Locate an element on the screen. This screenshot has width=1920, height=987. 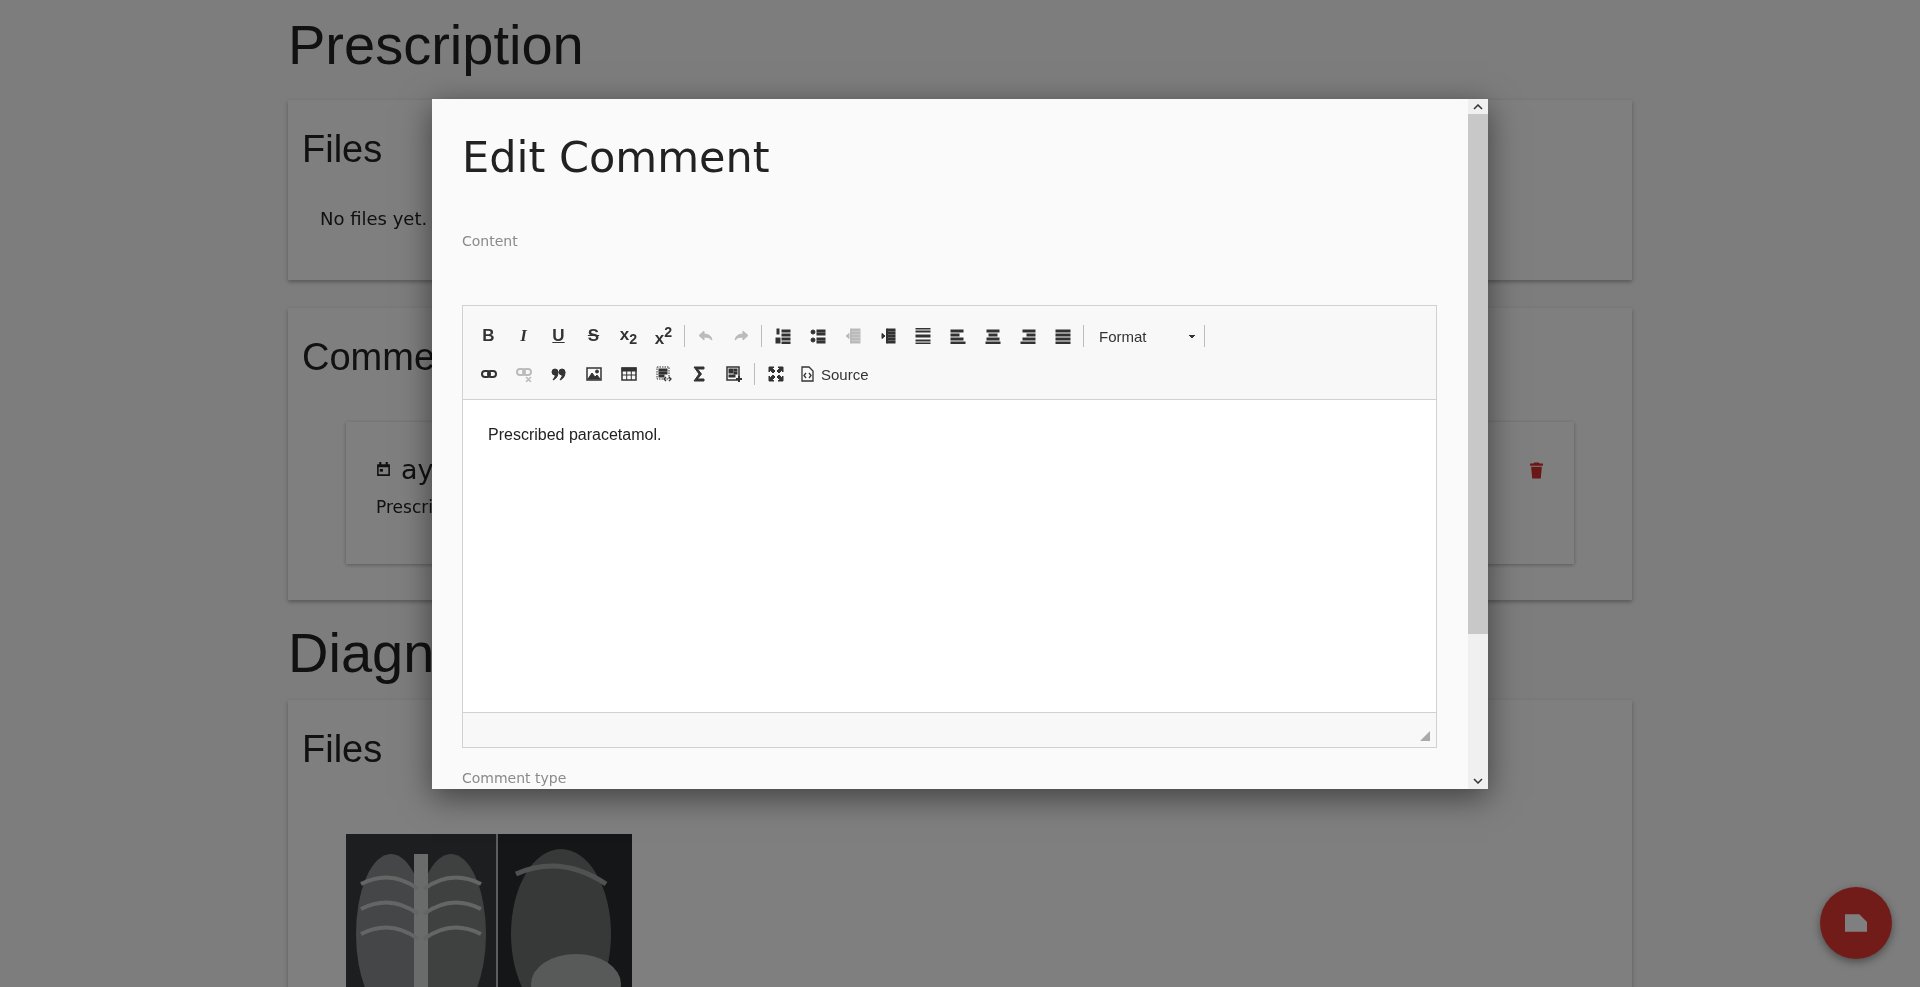
card-title: Comme is located at coordinates (369, 357).